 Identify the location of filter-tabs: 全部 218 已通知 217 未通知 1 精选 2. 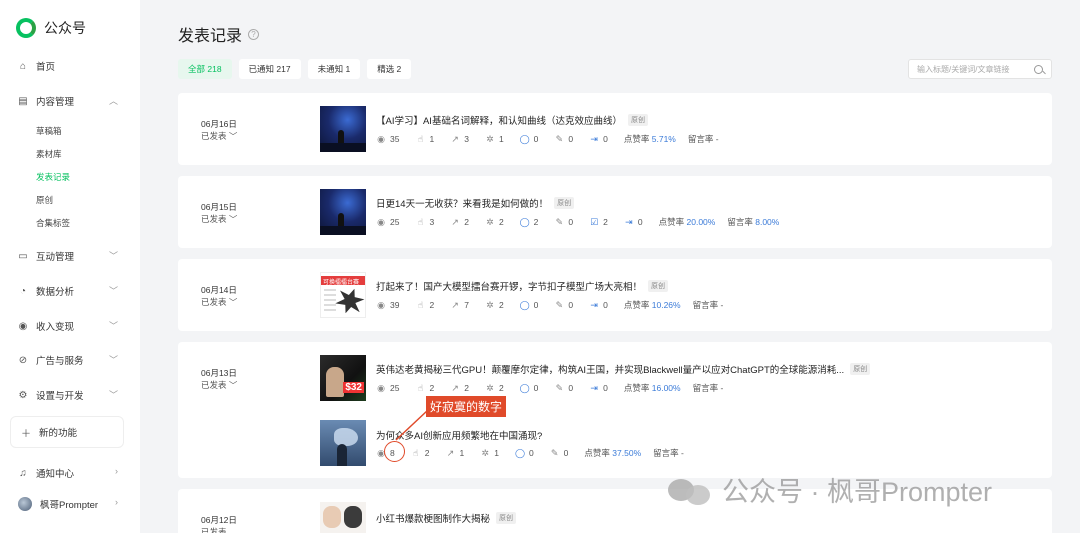
(295, 69).